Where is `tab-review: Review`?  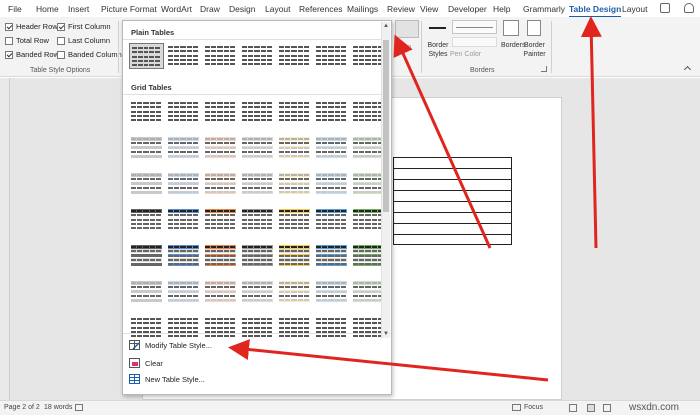 tab-review: Review is located at coordinates (401, 9).